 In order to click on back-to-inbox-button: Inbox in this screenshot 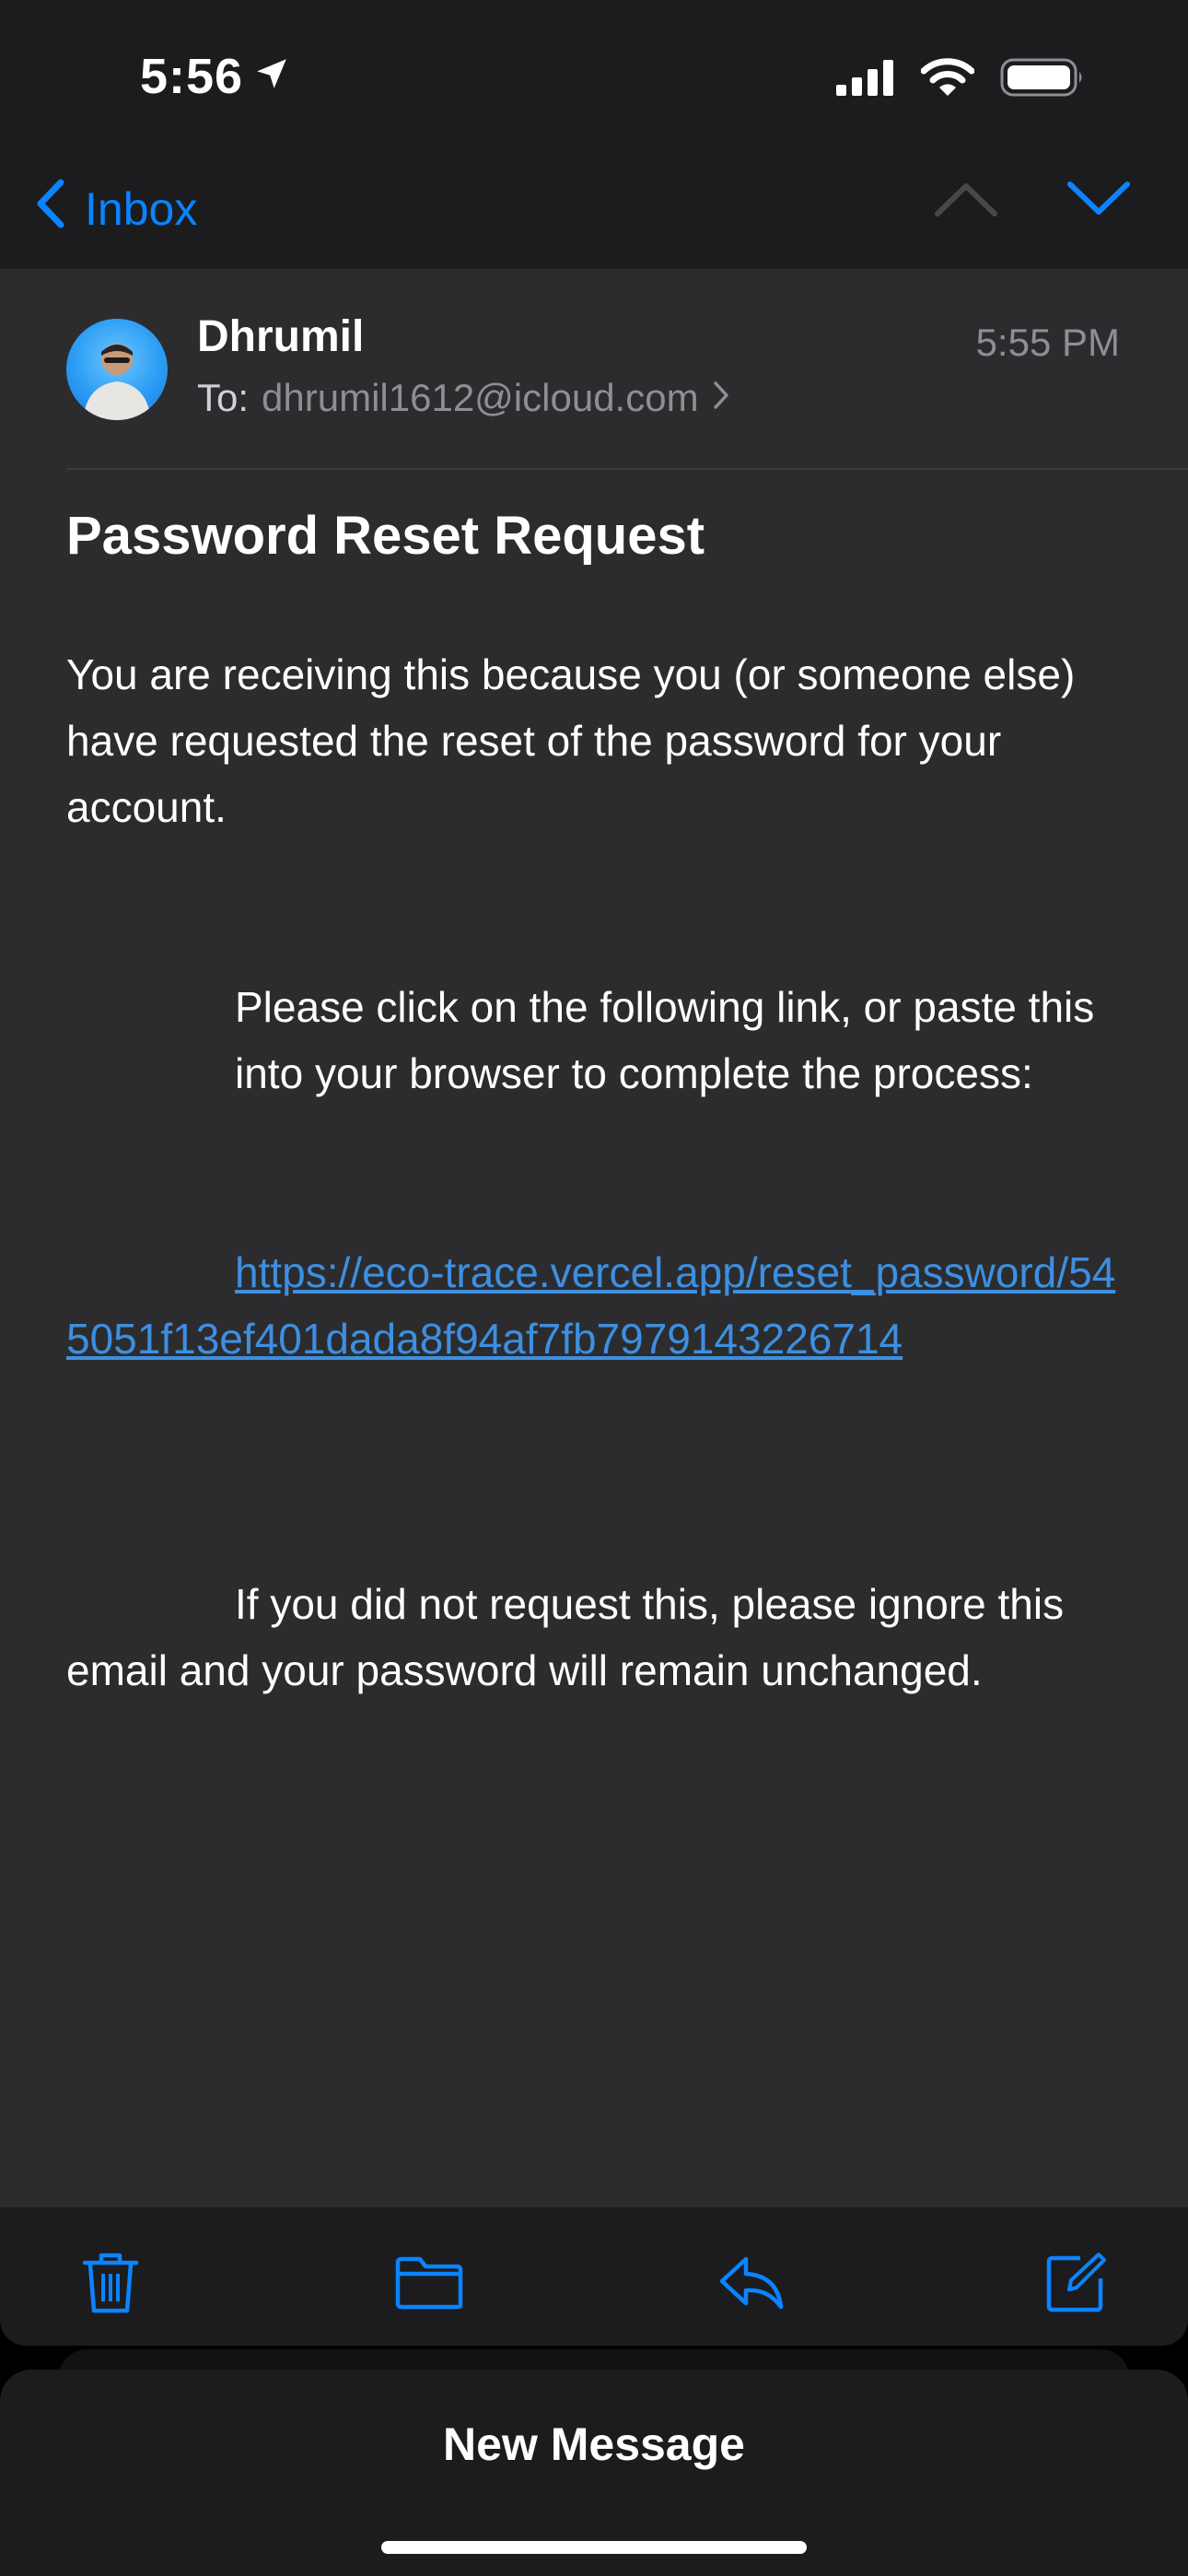, I will do `click(115, 209)`.